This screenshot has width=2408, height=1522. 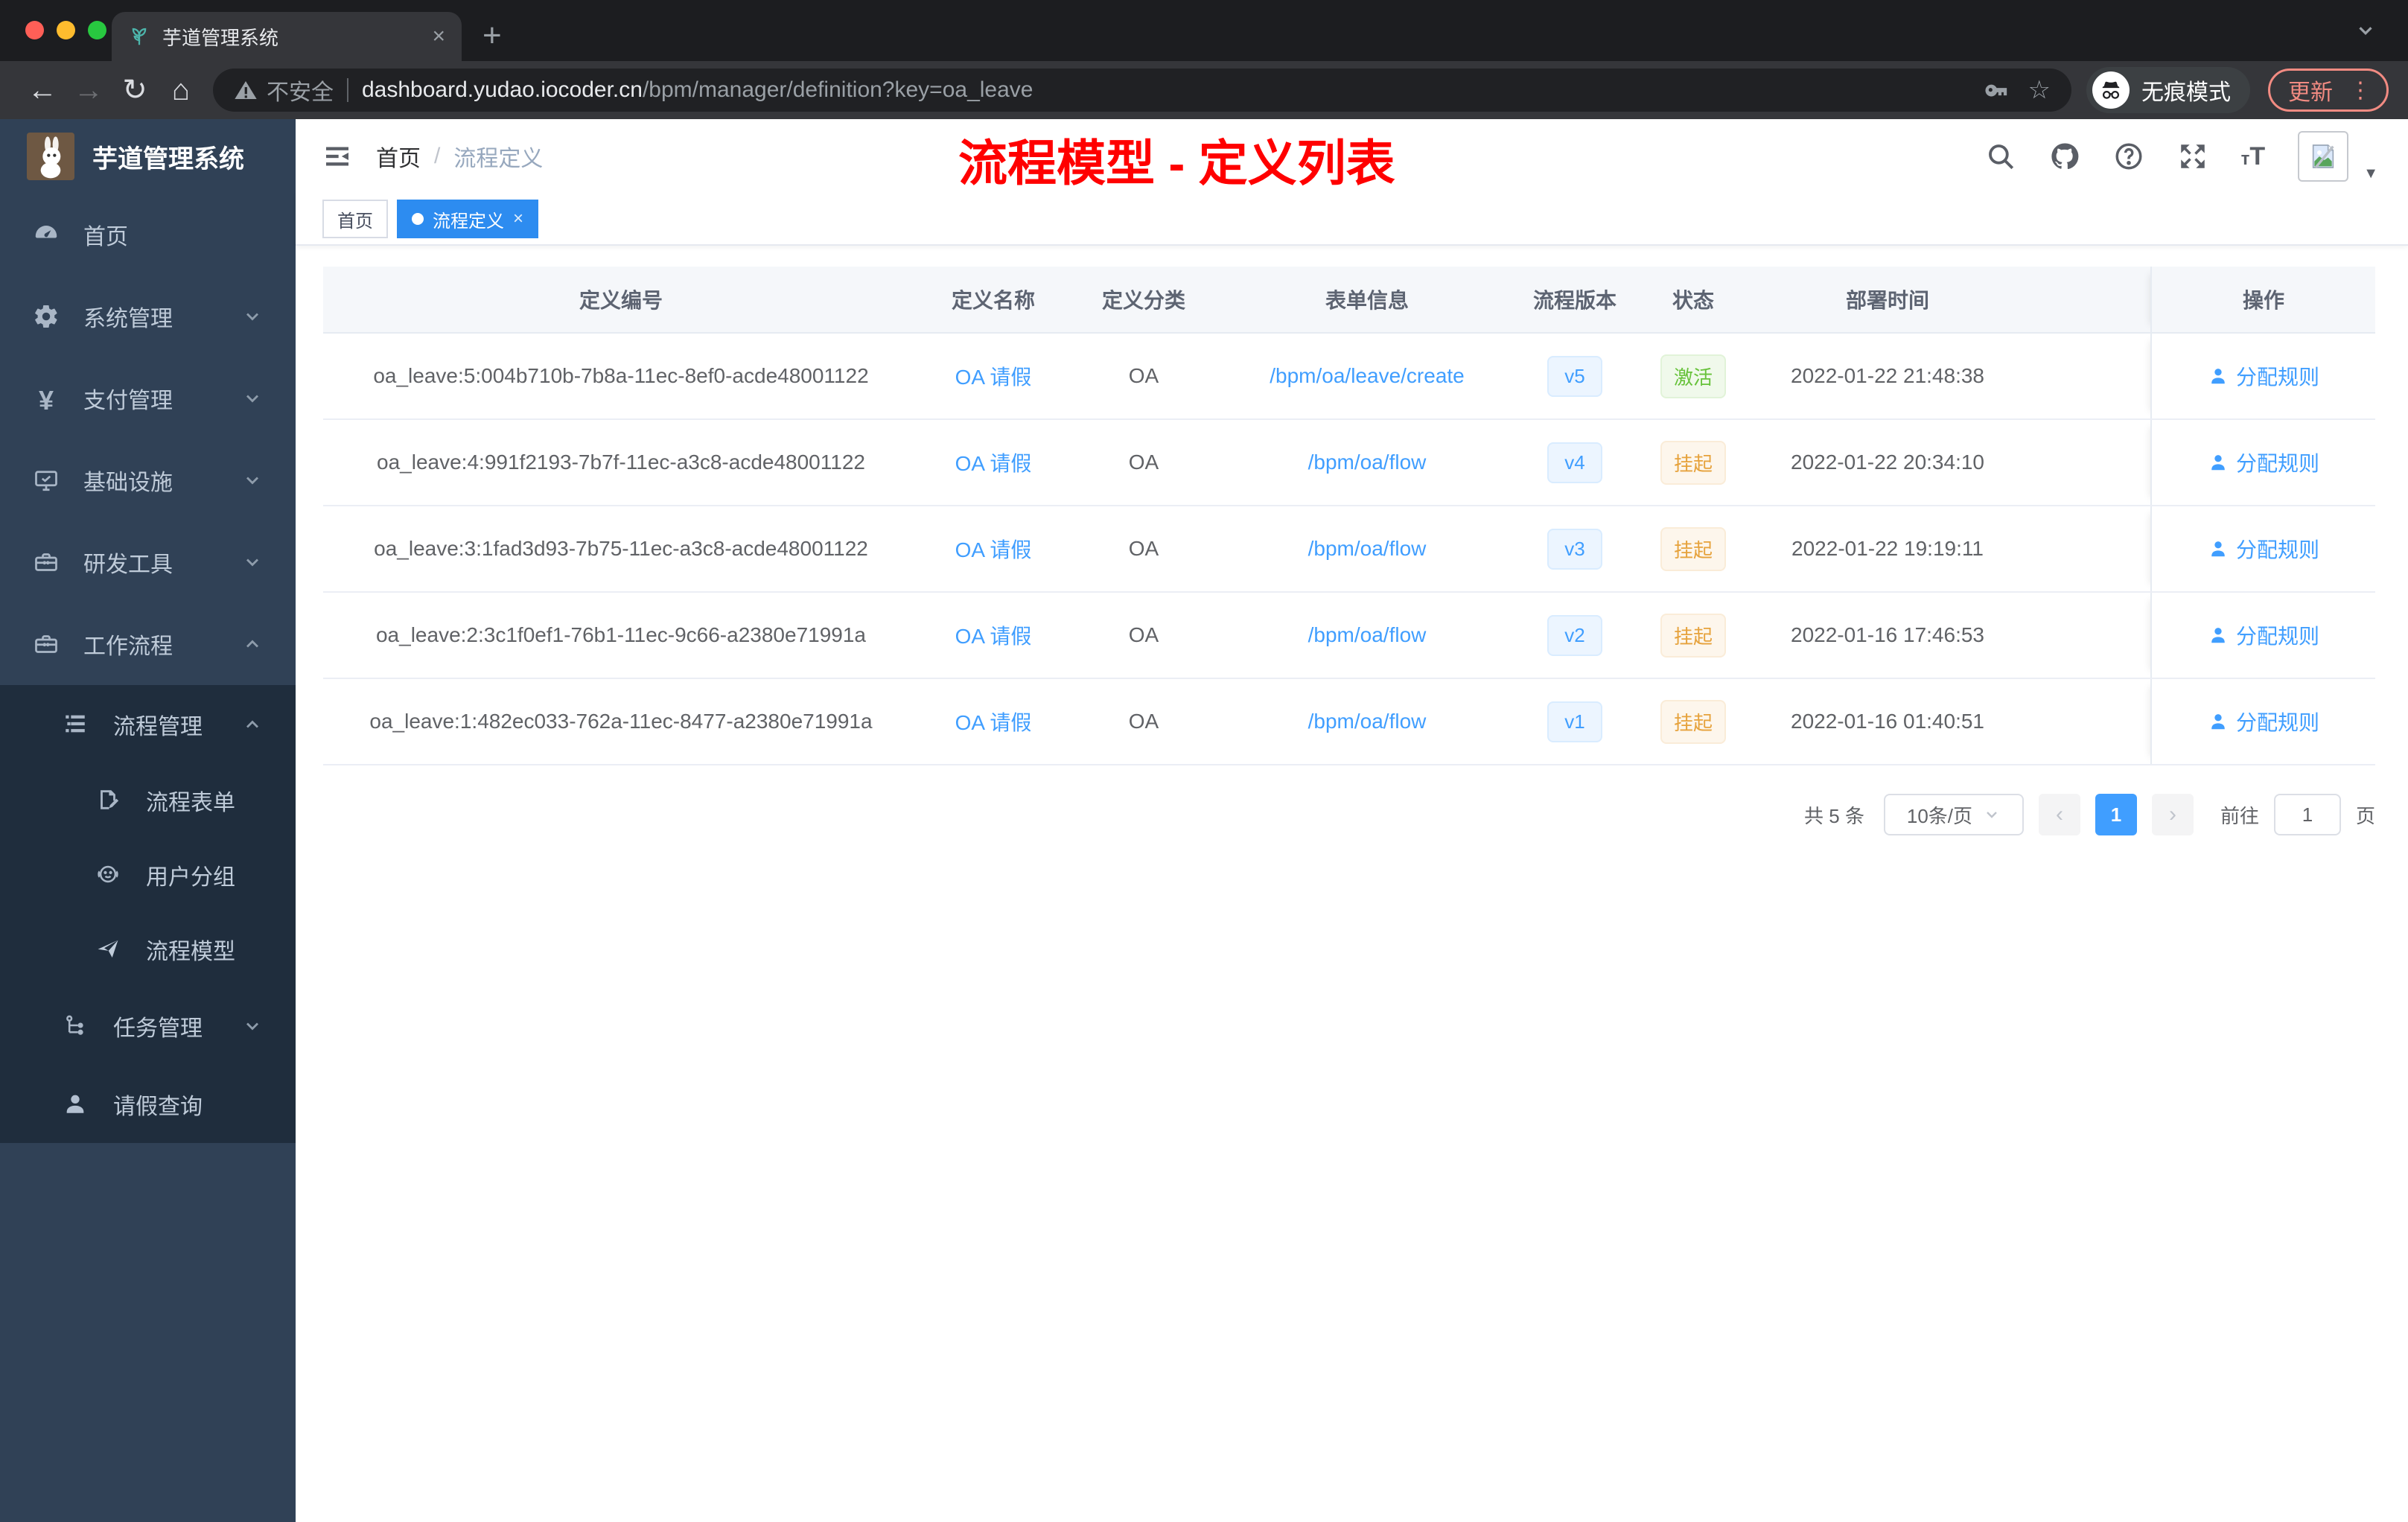 What do you see at coordinates (347, 90) in the screenshot?
I see `url-divider` at bounding box center [347, 90].